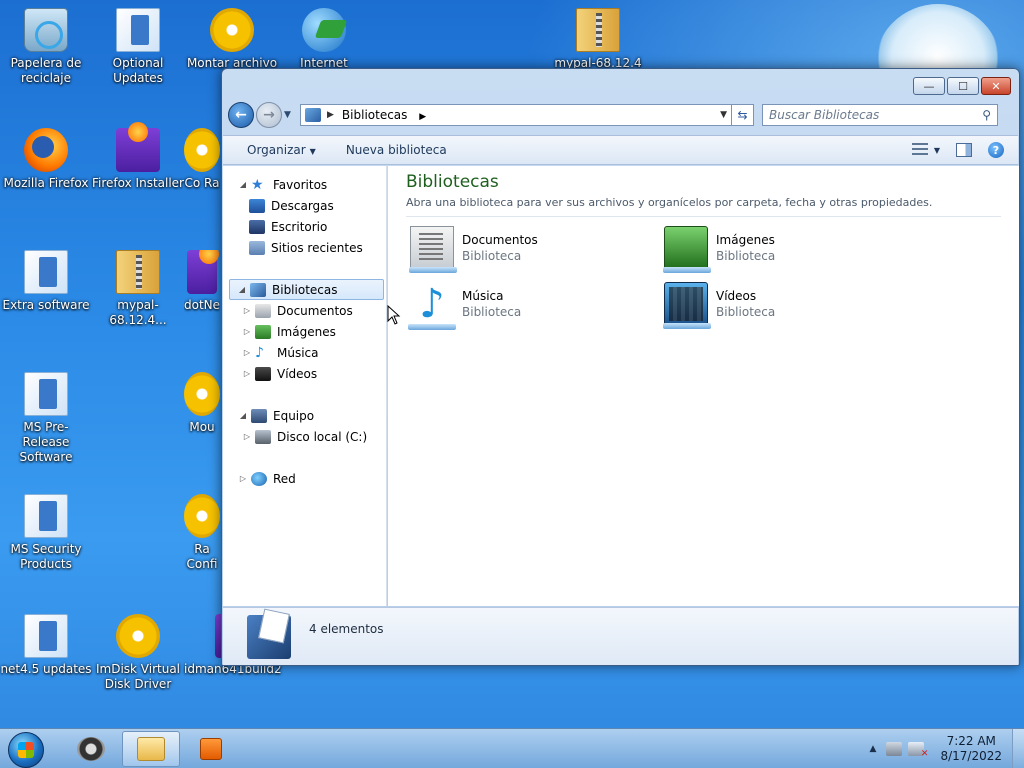 Image resolution: width=1024 pixels, height=768 pixels. What do you see at coordinates (202, 281) in the screenshot?
I see `desktop-icon-partial-dotnet: dotNe` at bounding box center [202, 281].